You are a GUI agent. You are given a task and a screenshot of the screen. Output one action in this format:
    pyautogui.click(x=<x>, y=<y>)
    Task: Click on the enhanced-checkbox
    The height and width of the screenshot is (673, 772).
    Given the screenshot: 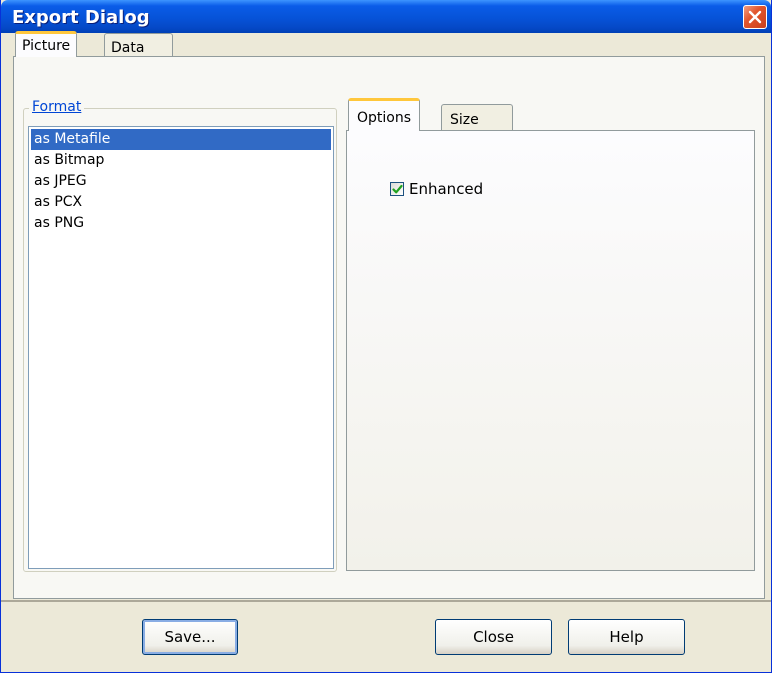 What is the action you would take?
    pyautogui.click(x=397, y=189)
    